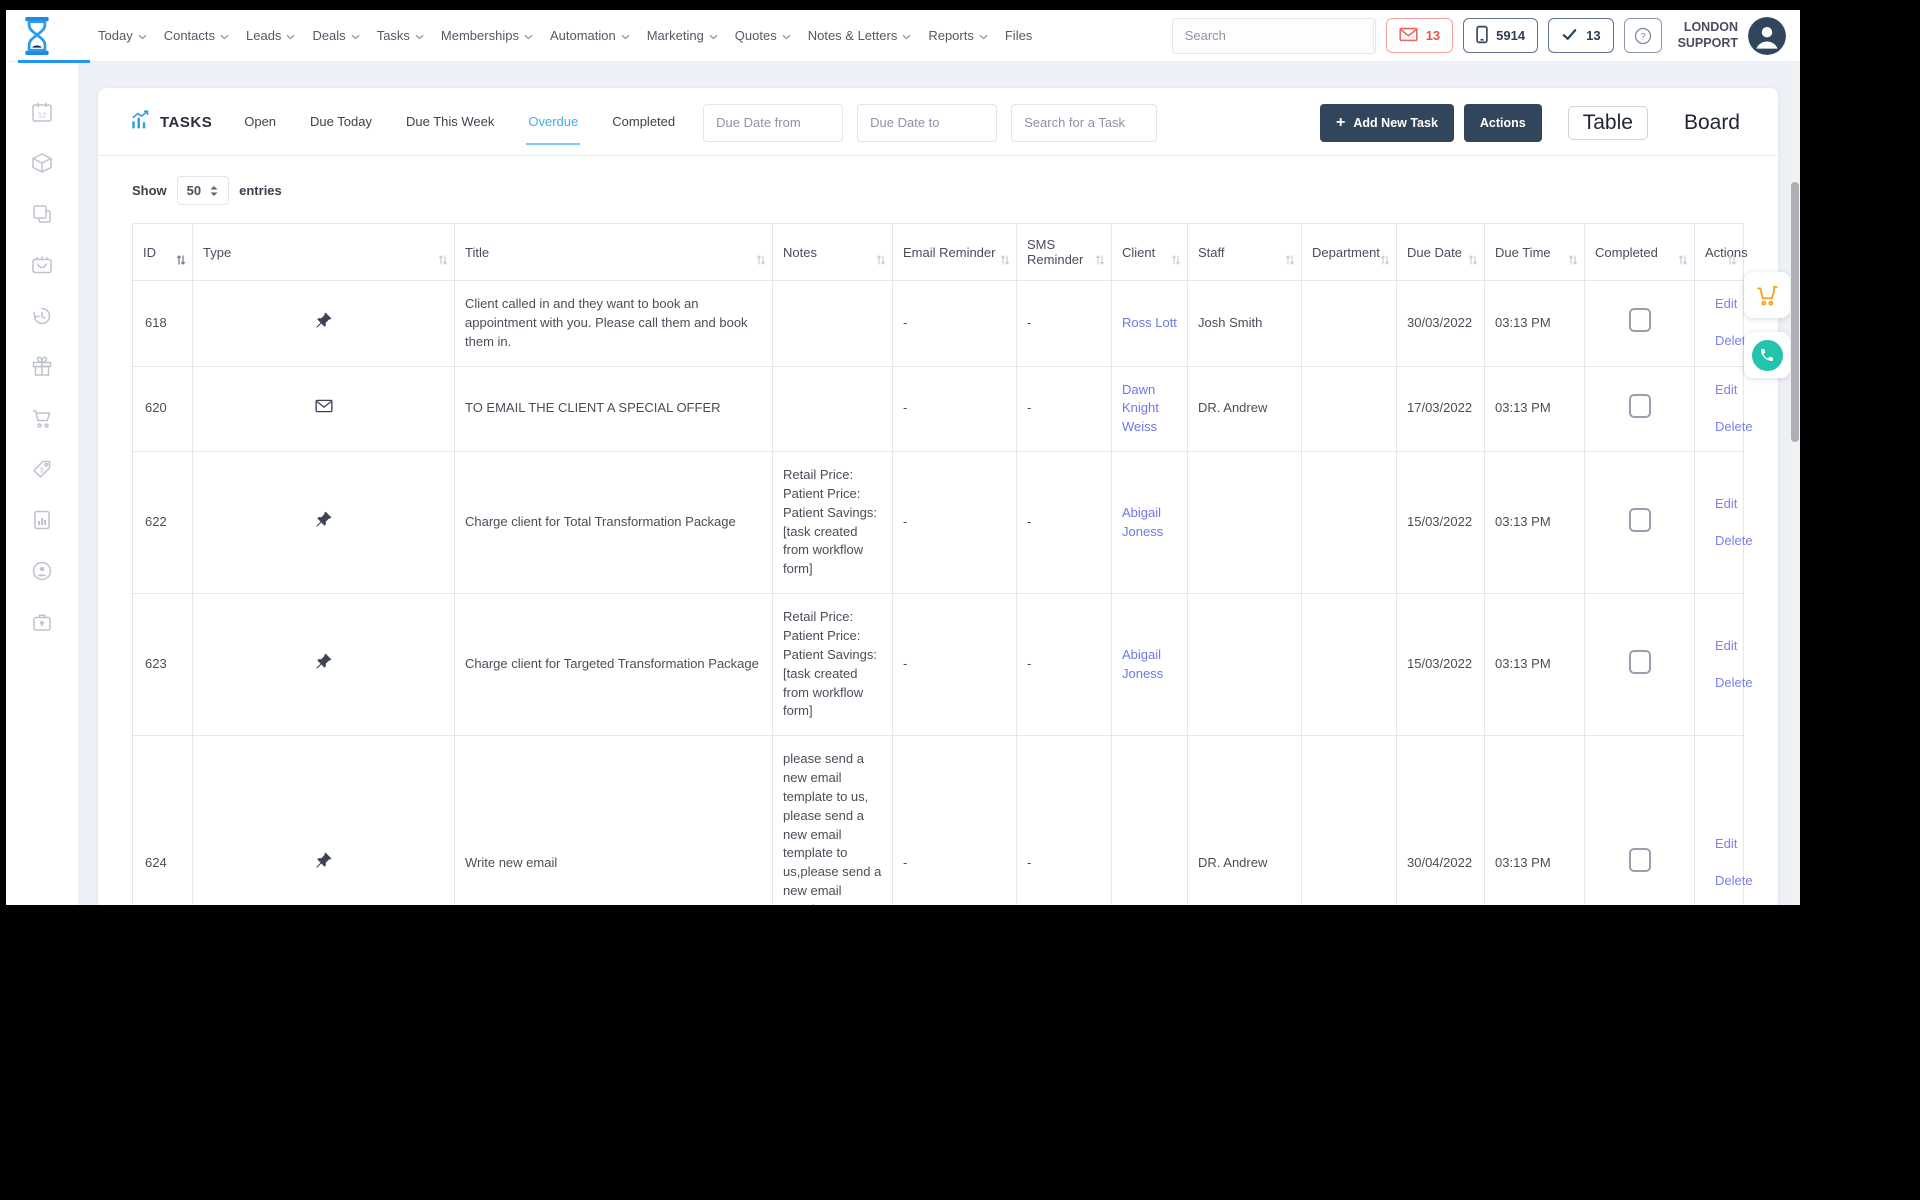  What do you see at coordinates (450, 122) in the screenshot?
I see `tab: Due This Week` at bounding box center [450, 122].